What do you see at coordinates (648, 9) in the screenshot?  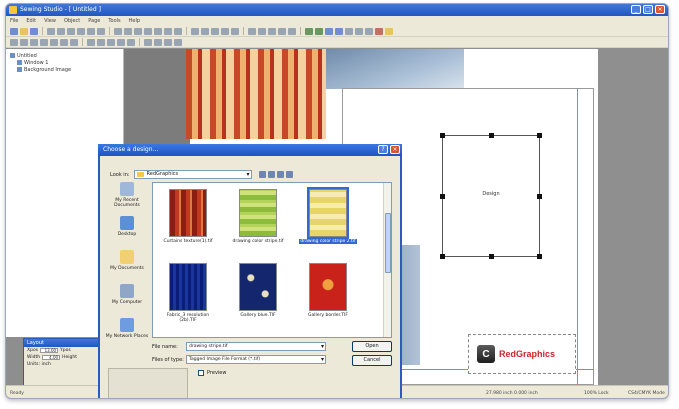 I see `maximize-button: □` at bounding box center [648, 9].